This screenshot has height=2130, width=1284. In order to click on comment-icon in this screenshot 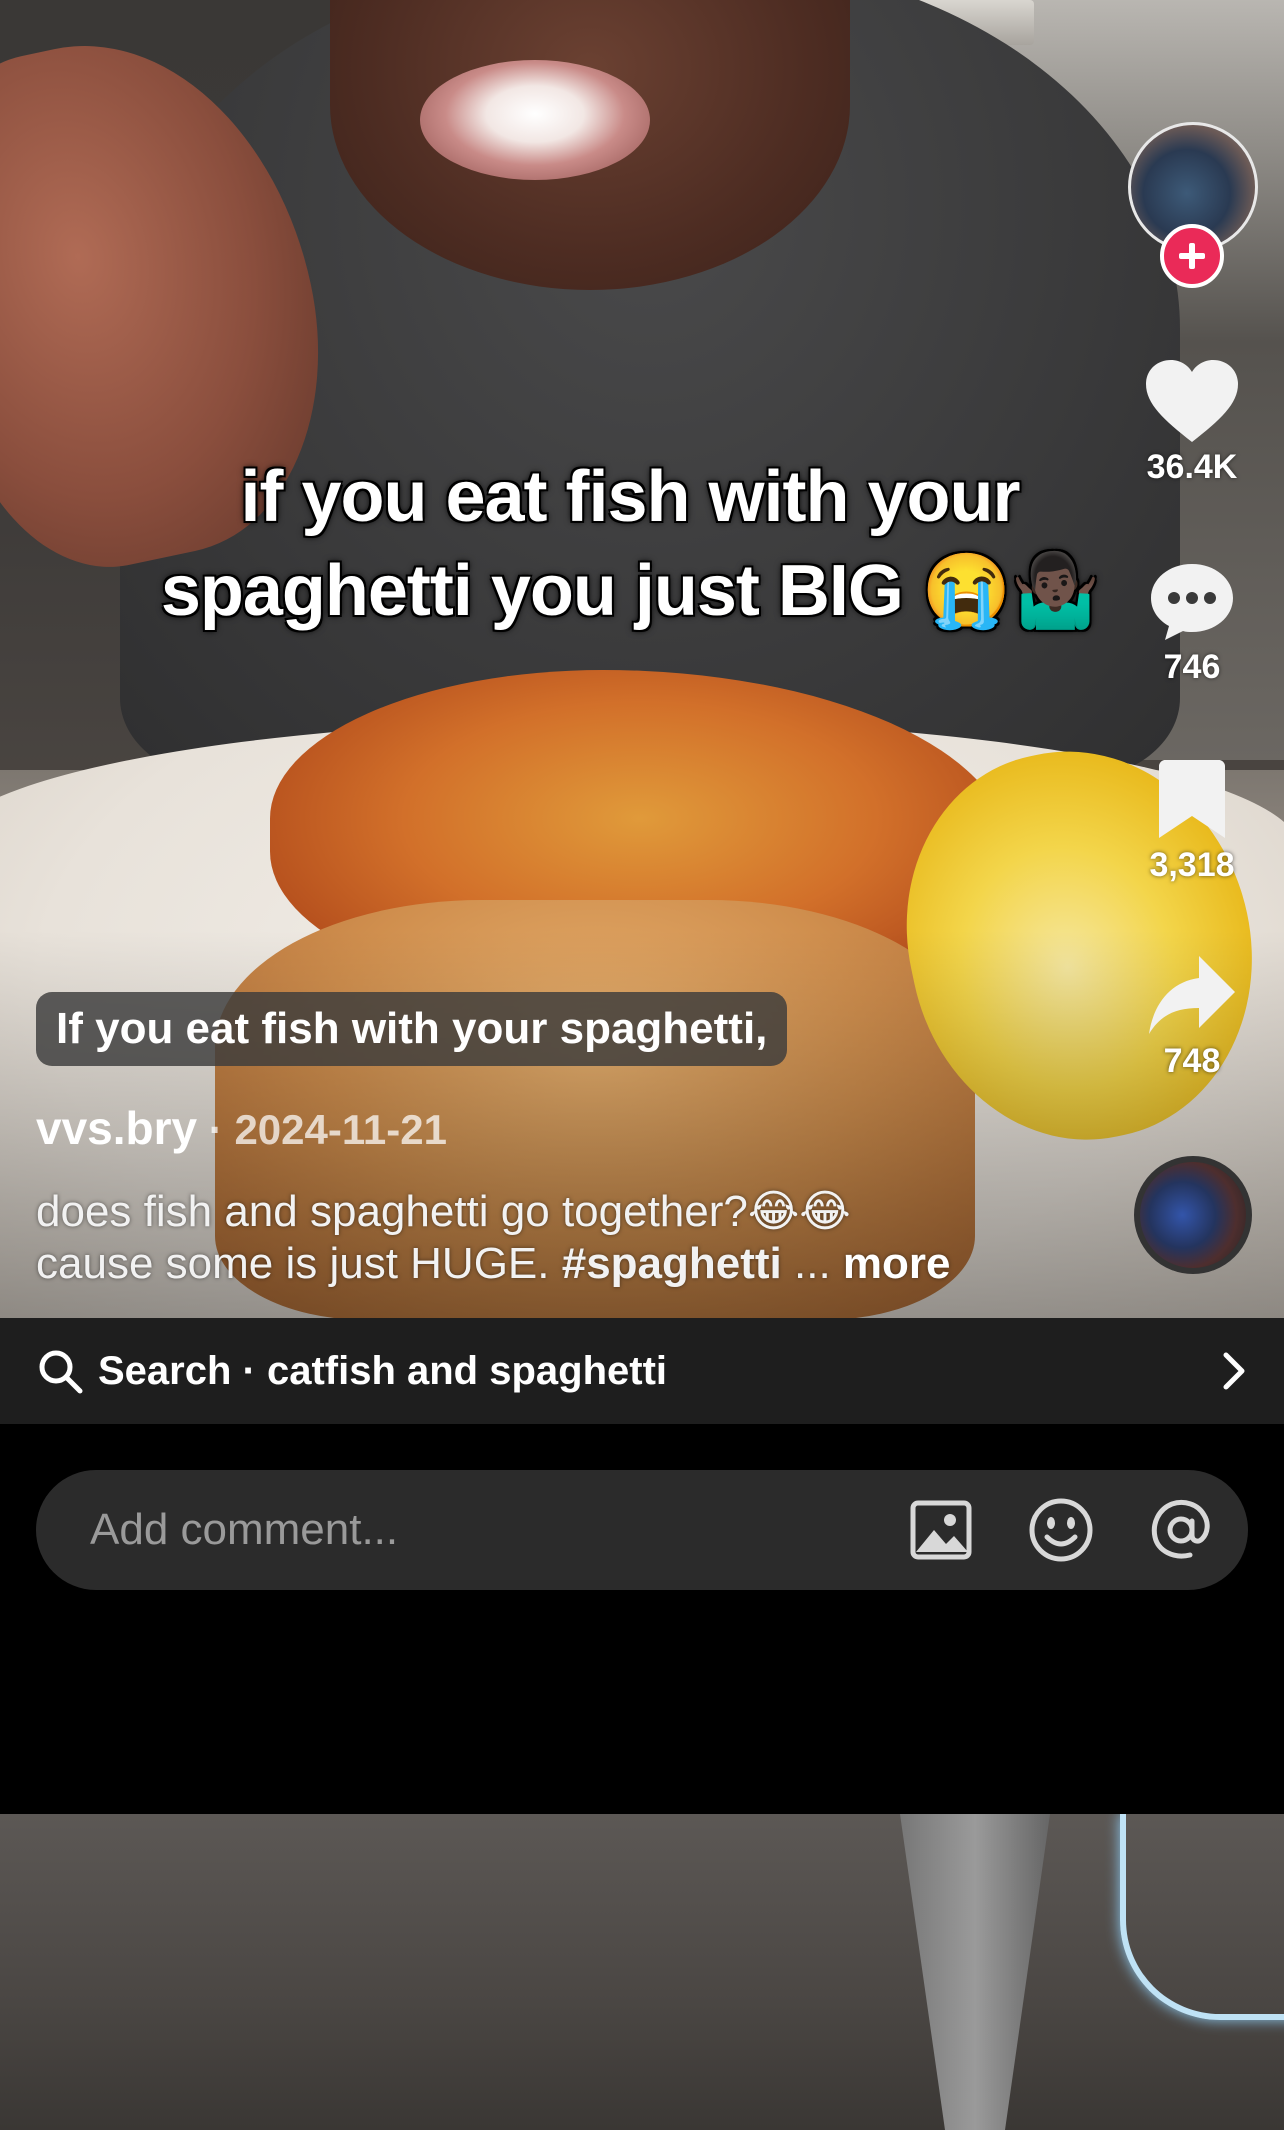, I will do `click(1192, 602)`.